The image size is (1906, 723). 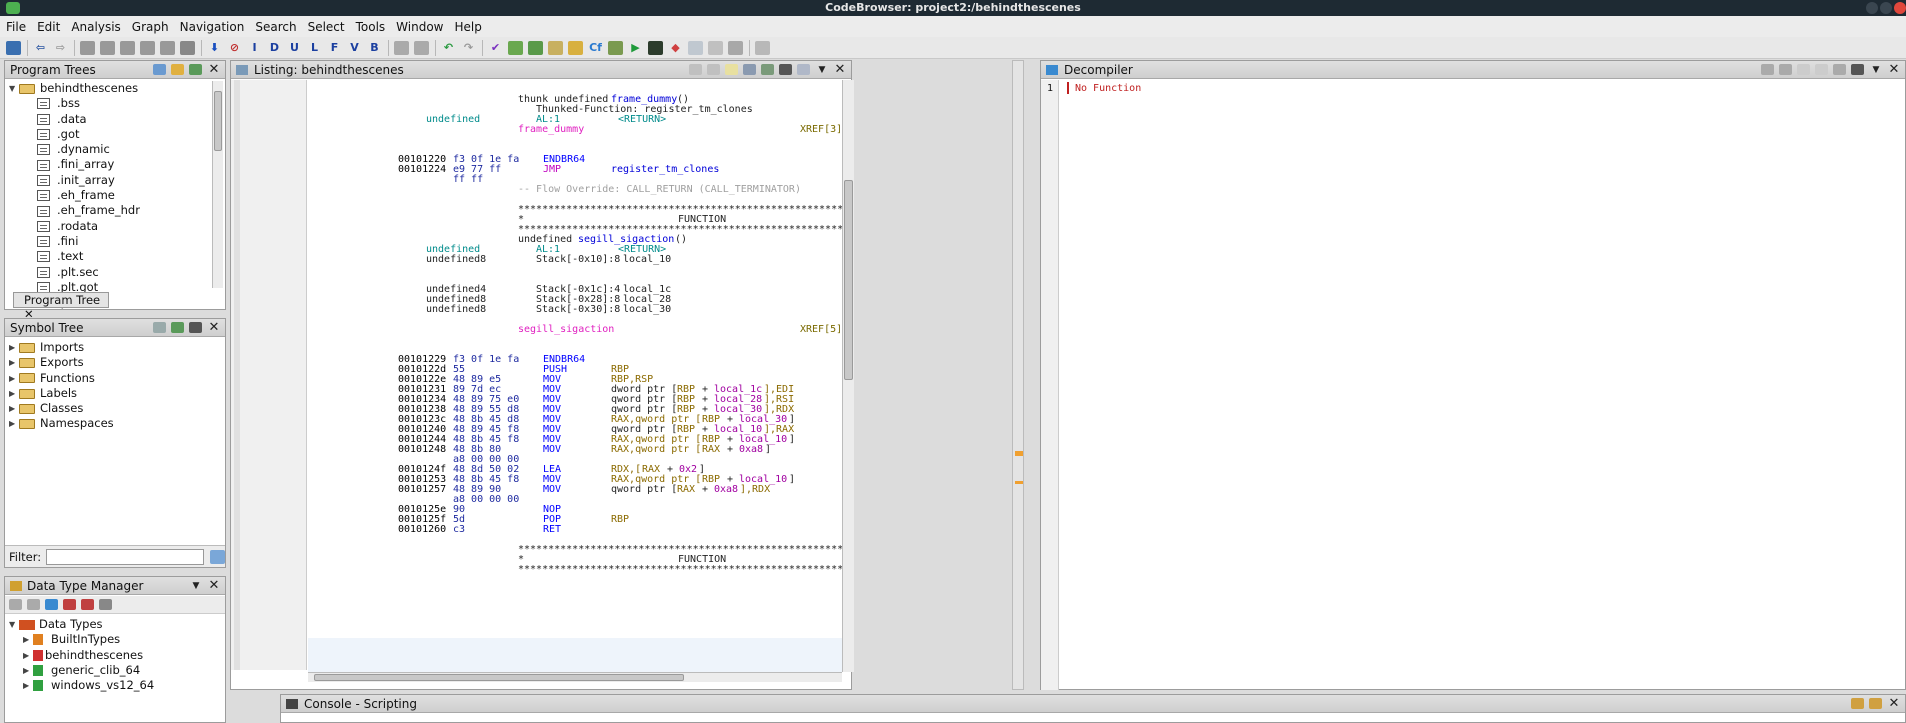 What do you see at coordinates (40, 48) in the screenshot?
I see `back-icon: ⇦` at bounding box center [40, 48].